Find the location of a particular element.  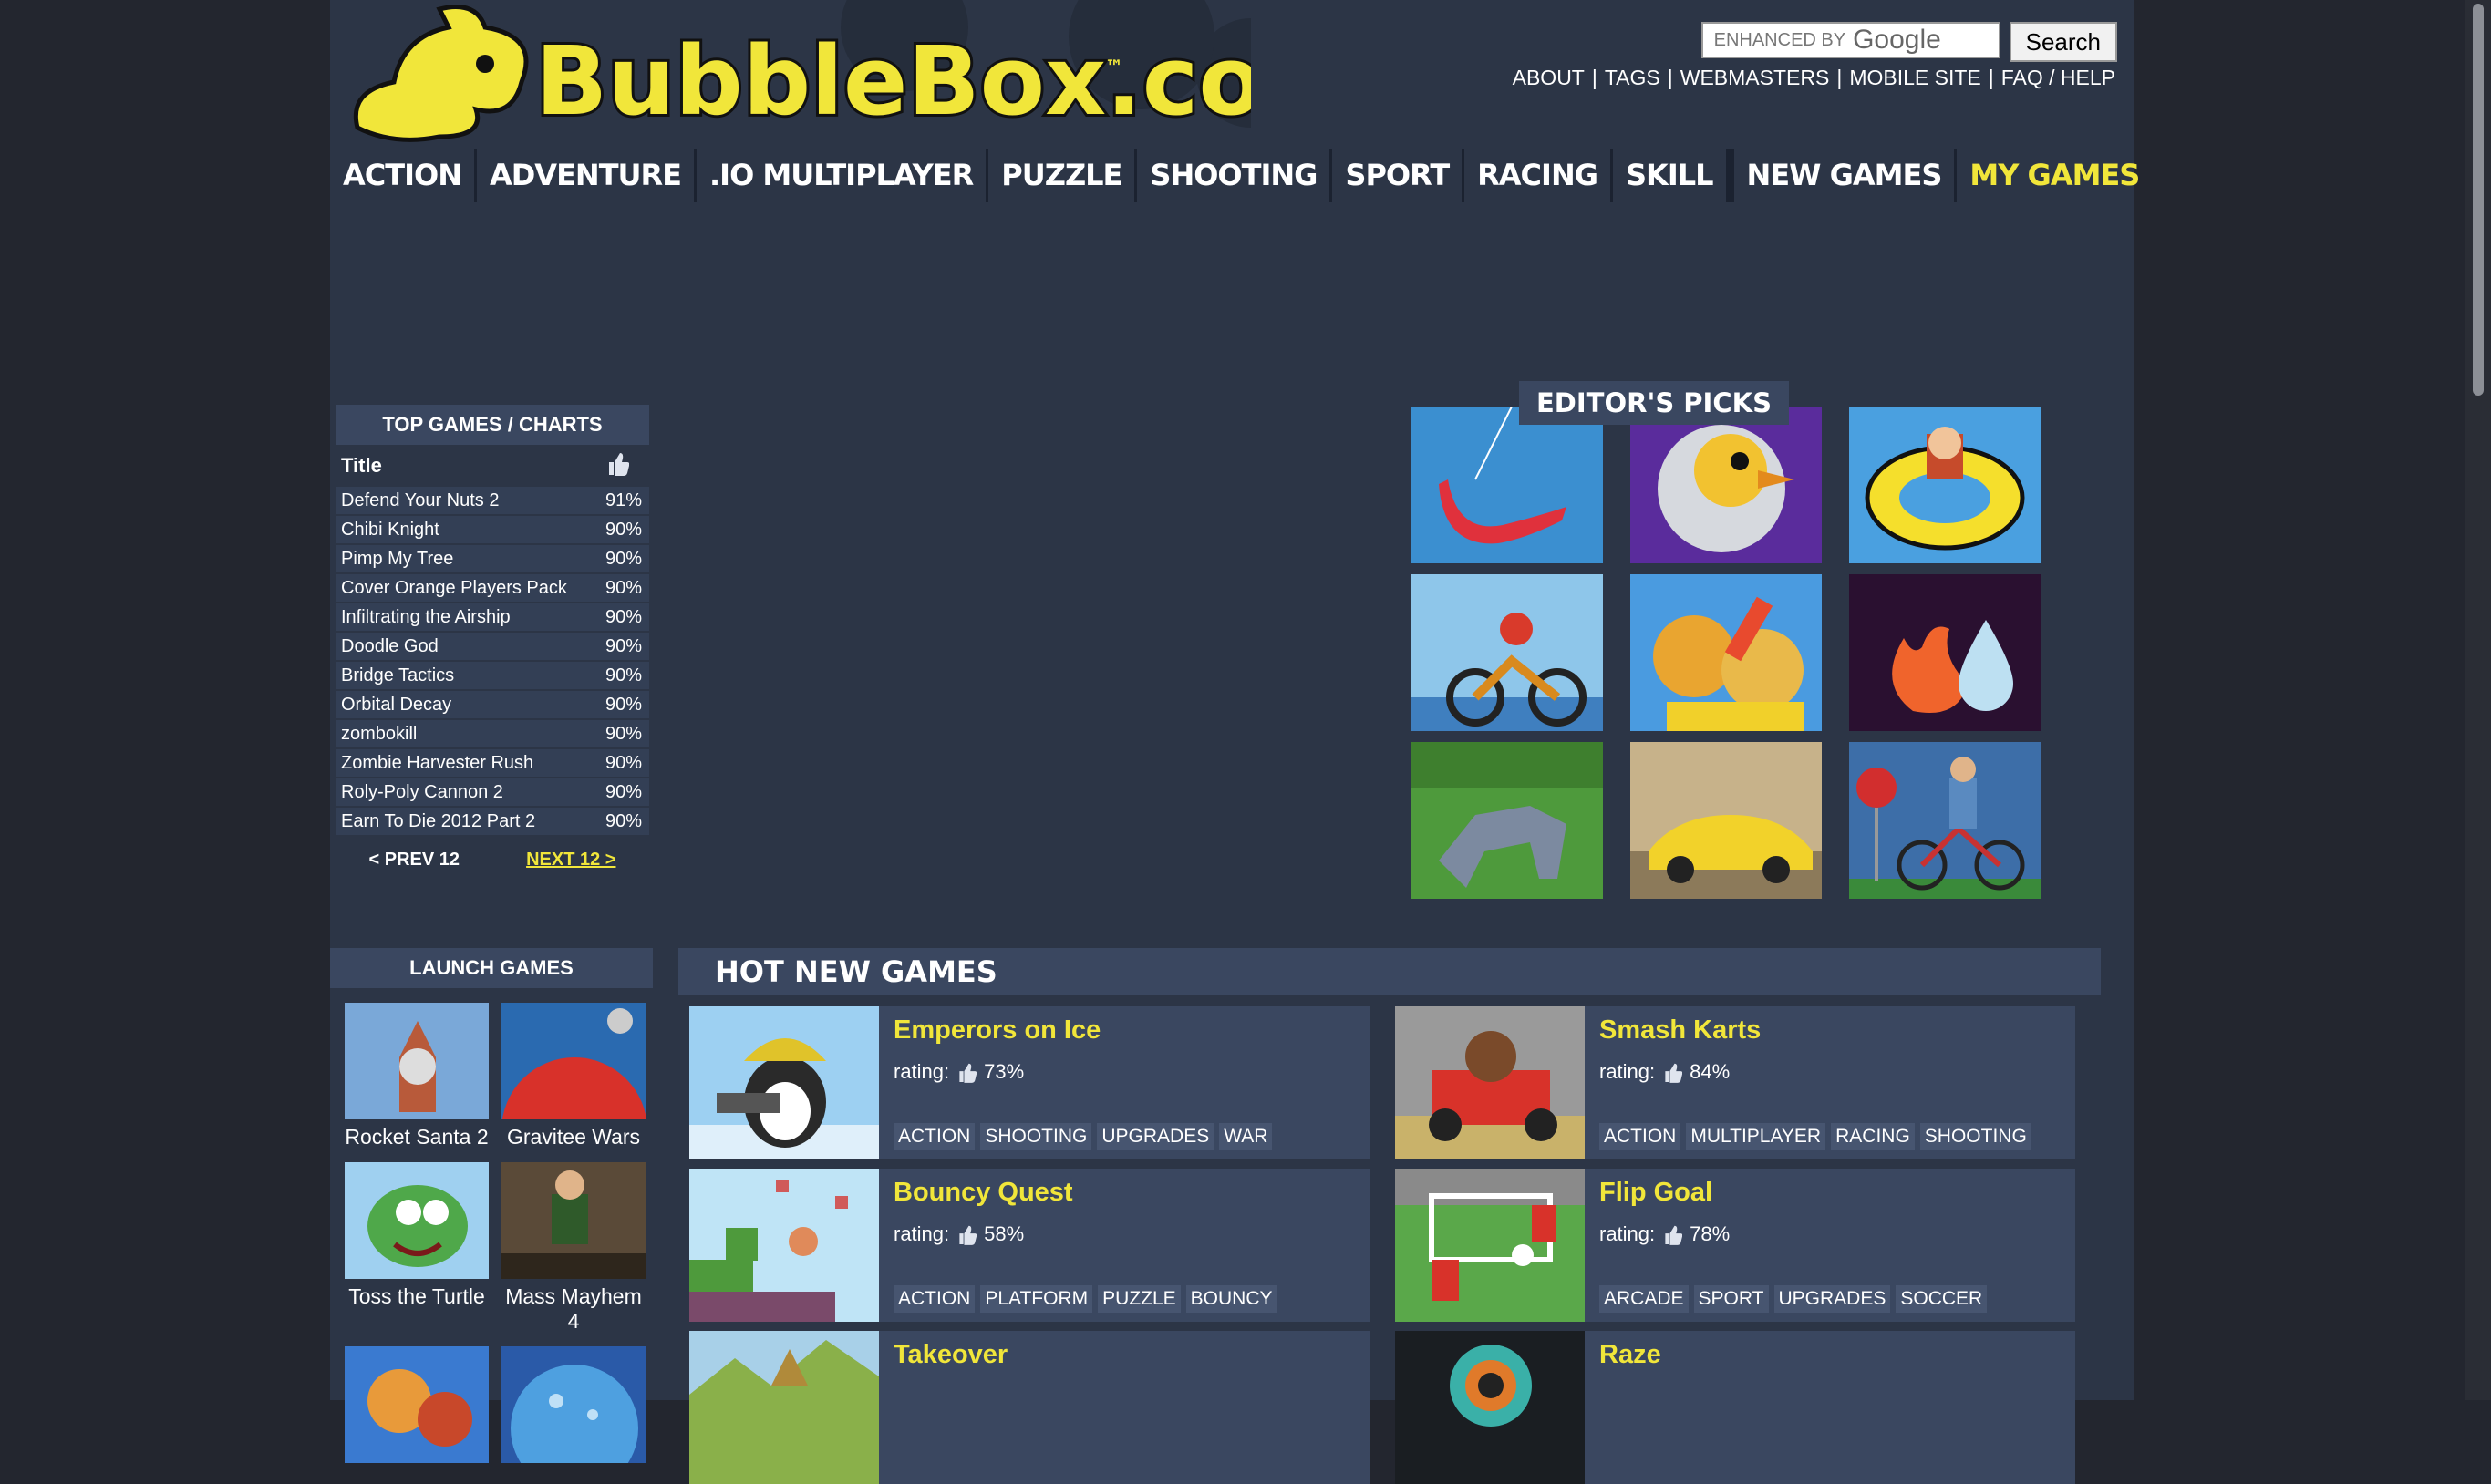

table-row: Orbital Decay 90% is located at coordinates (492, 704).